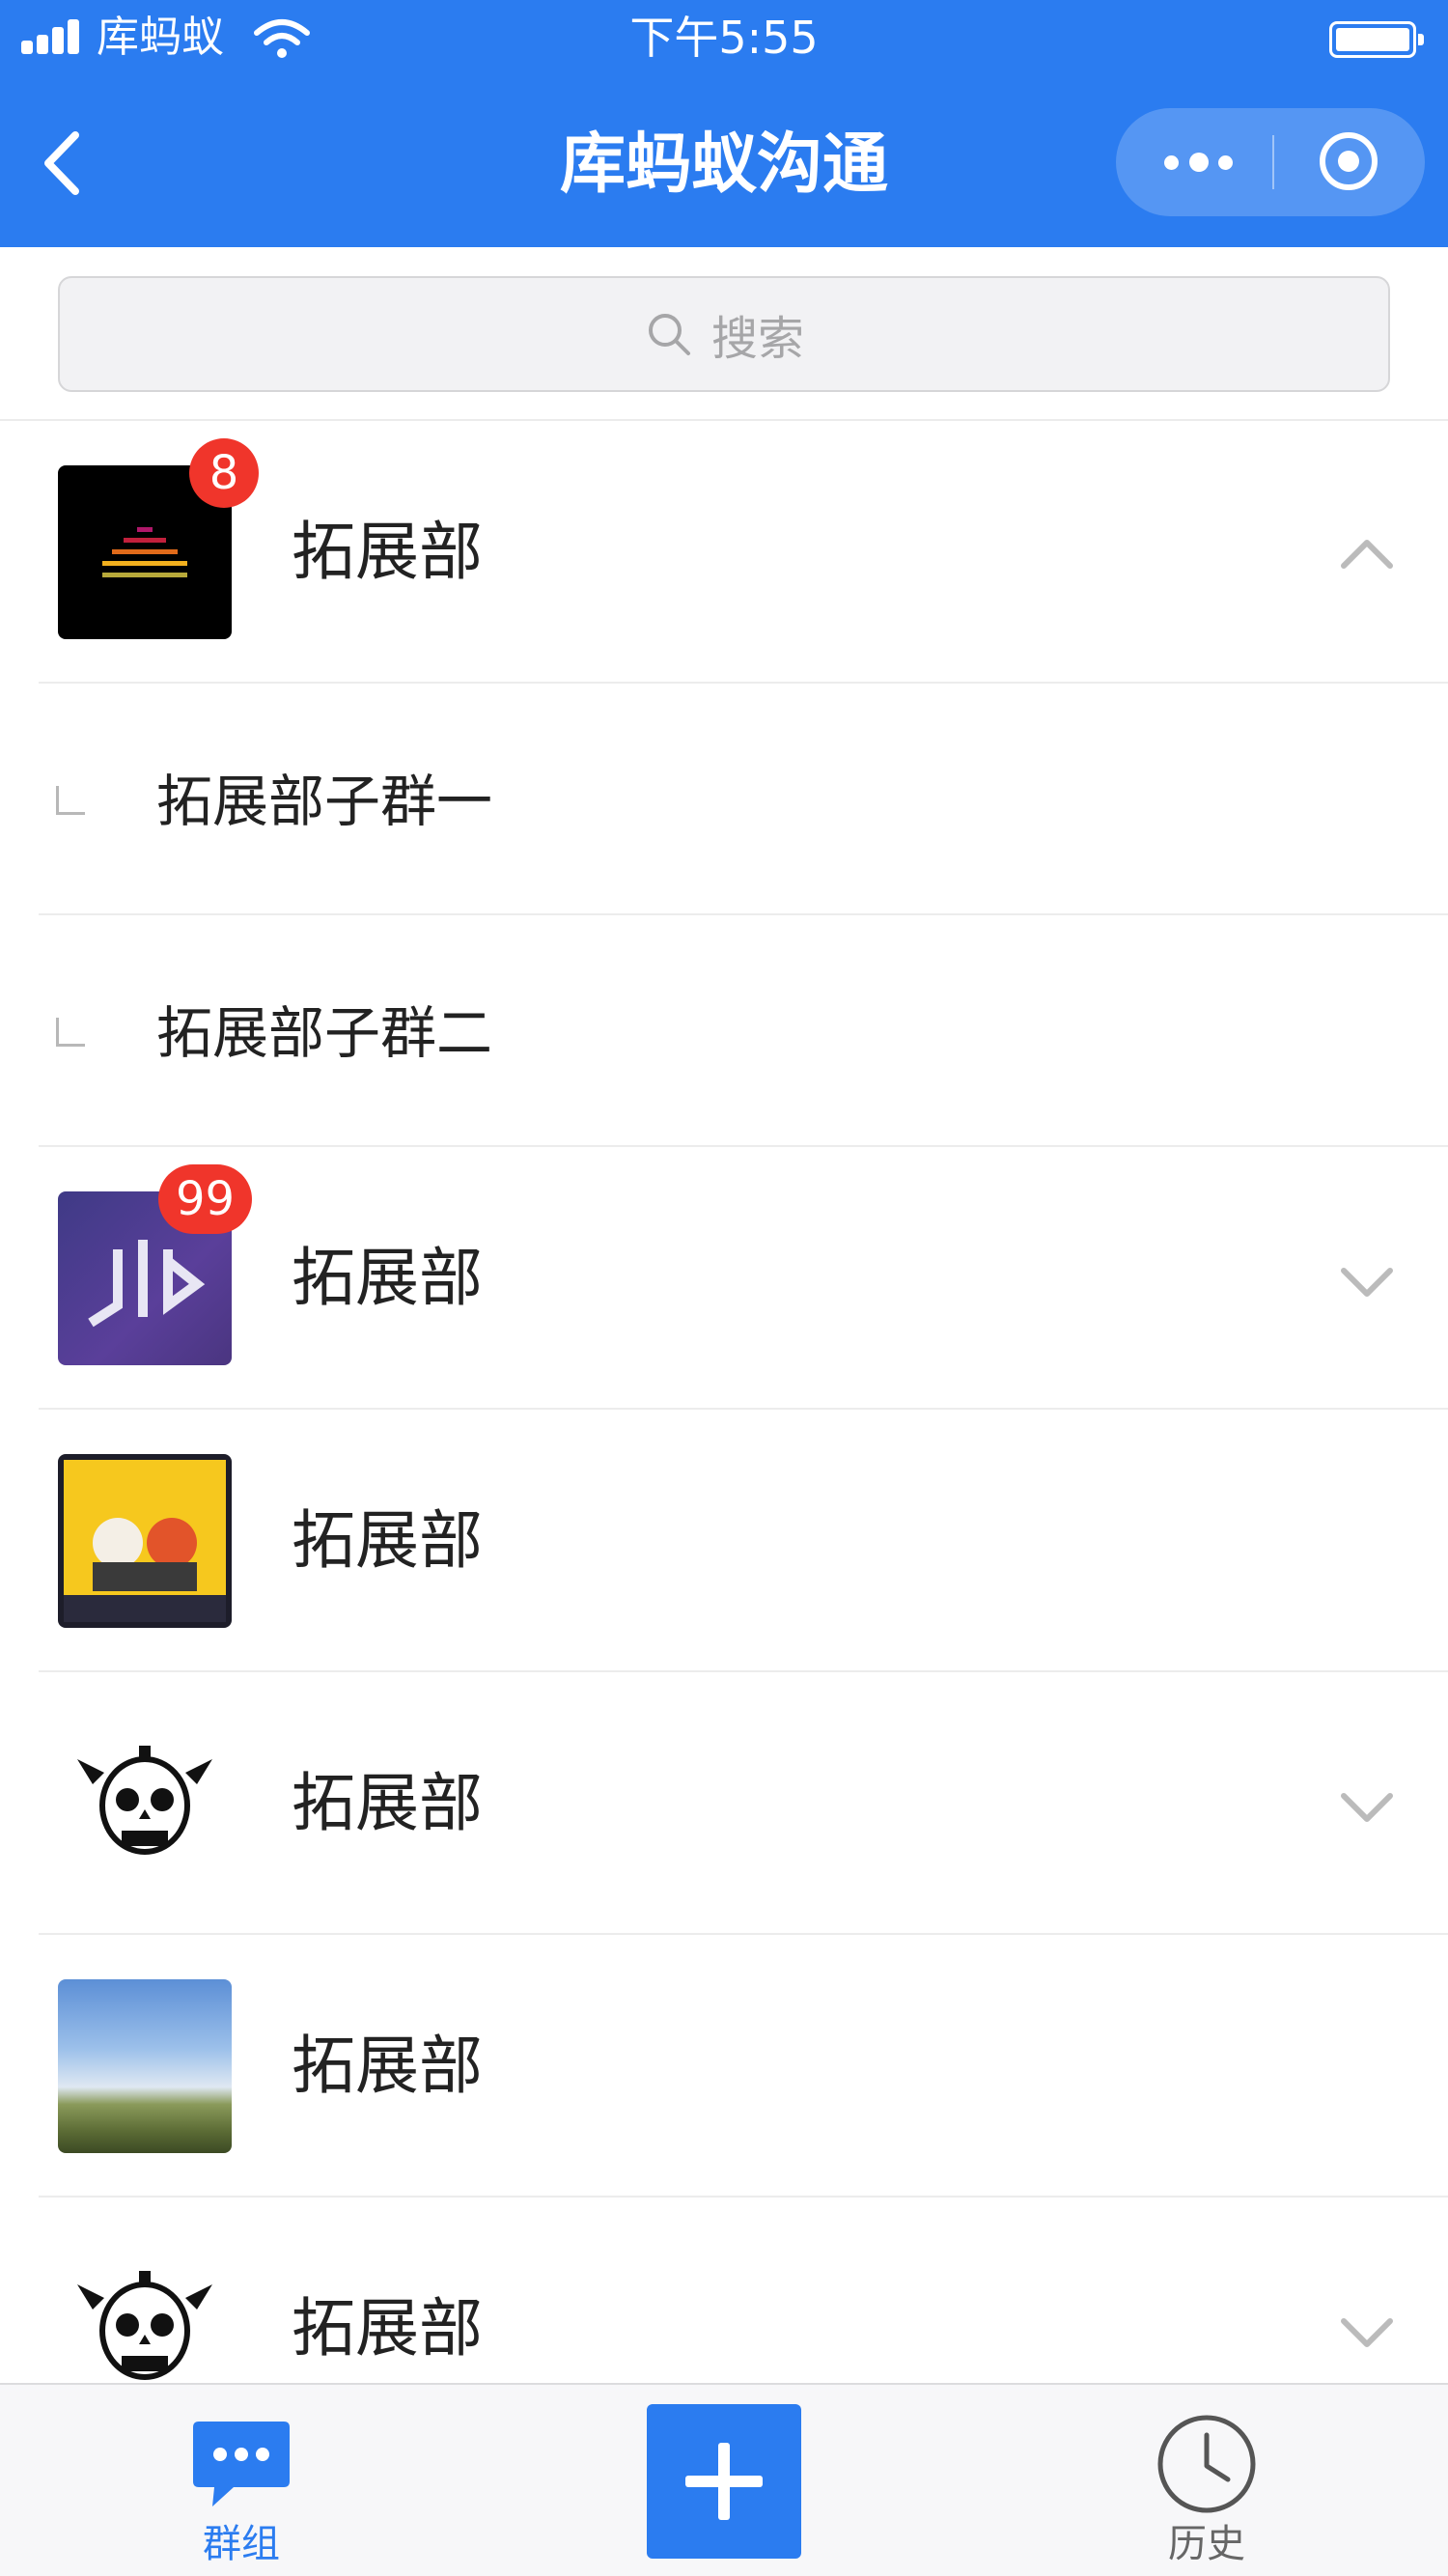  Describe the element at coordinates (325, 802) in the screenshot. I see `subgroup-name: 拓展部子群一` at that location.